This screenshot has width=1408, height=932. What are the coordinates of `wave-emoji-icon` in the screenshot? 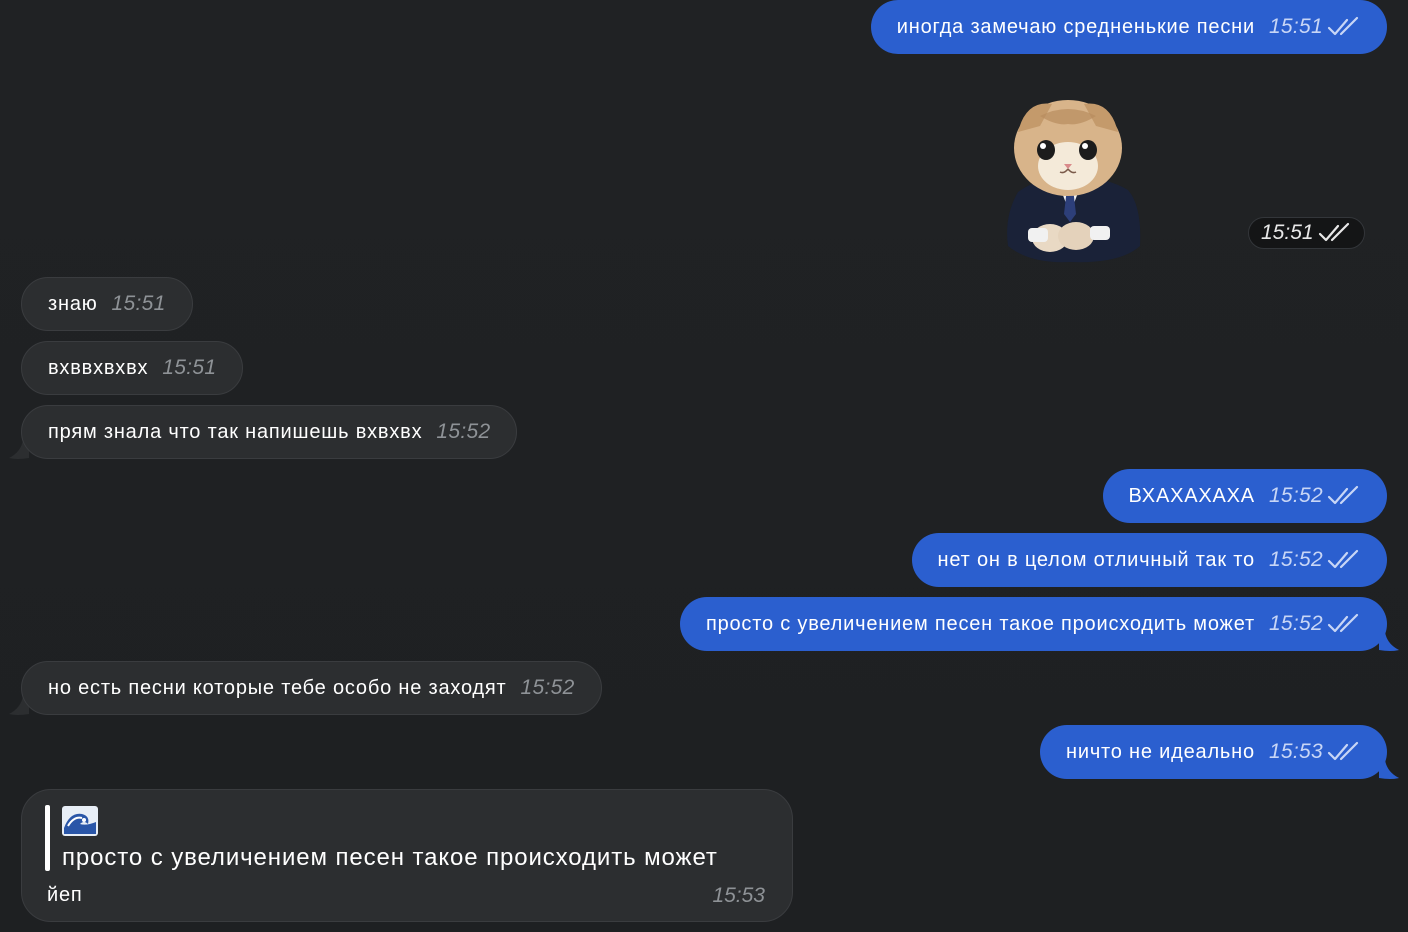 It's located at (80, 821).